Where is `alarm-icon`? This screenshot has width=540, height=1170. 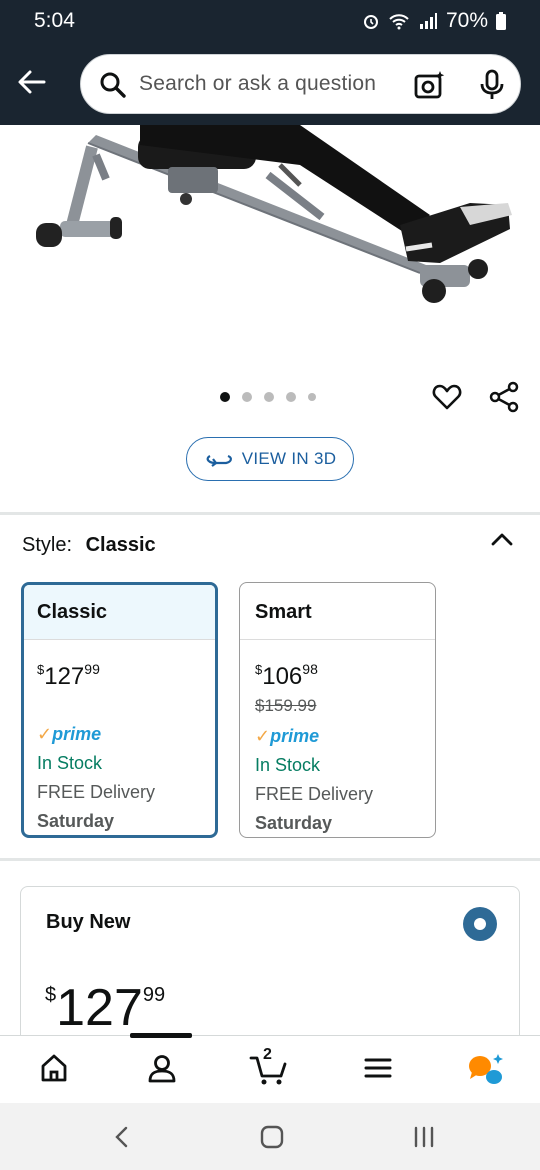 alarm-icon is located at coordinates (370, 22).